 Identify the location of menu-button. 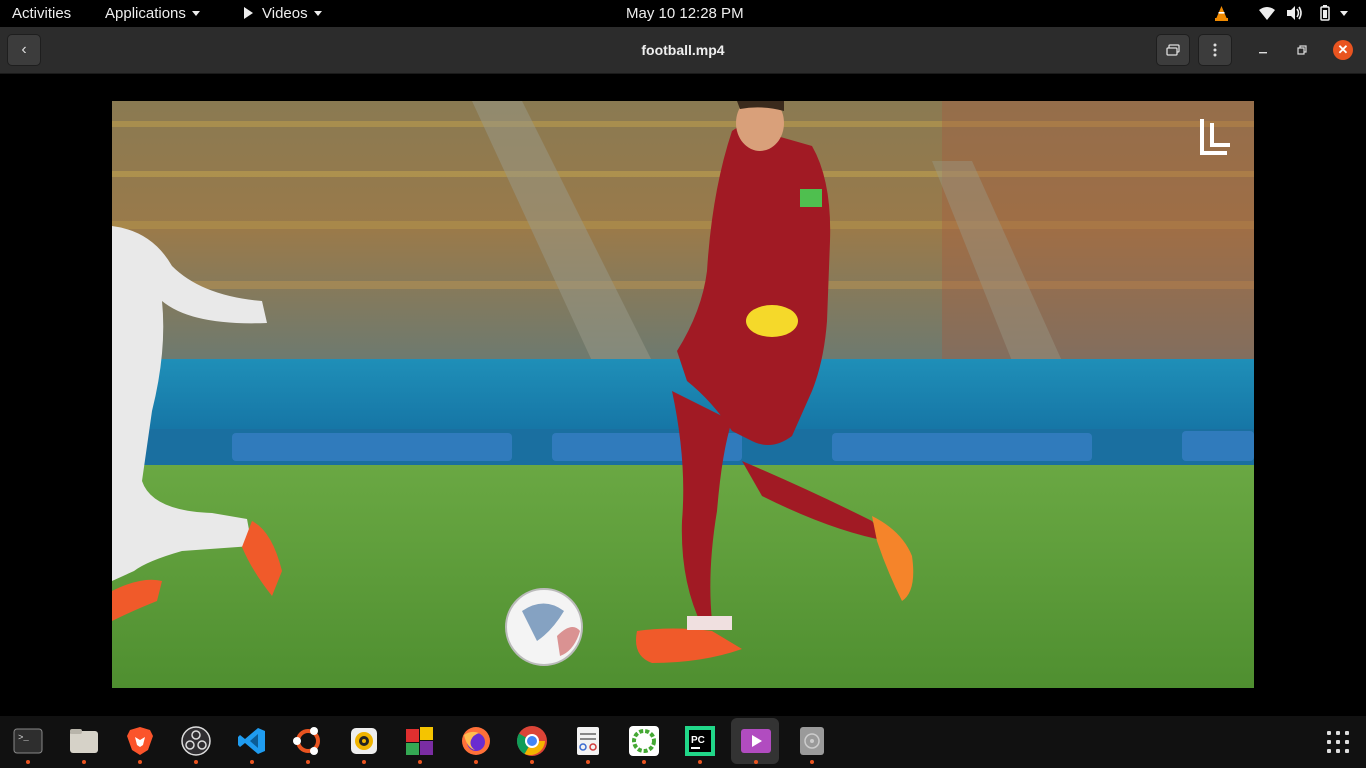
(1215, 50).